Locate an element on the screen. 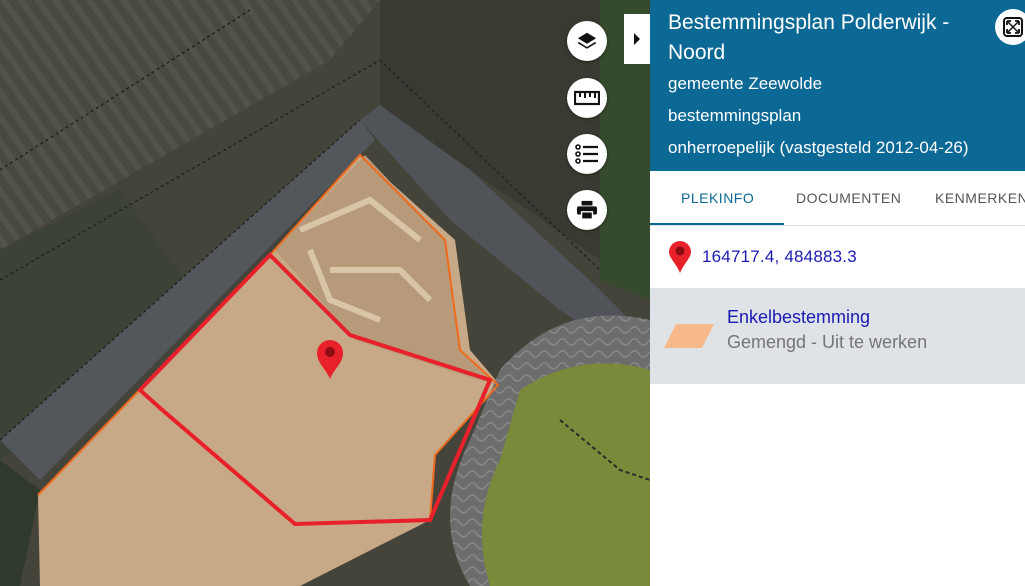  legend-button is located at coordinates (587, 154).